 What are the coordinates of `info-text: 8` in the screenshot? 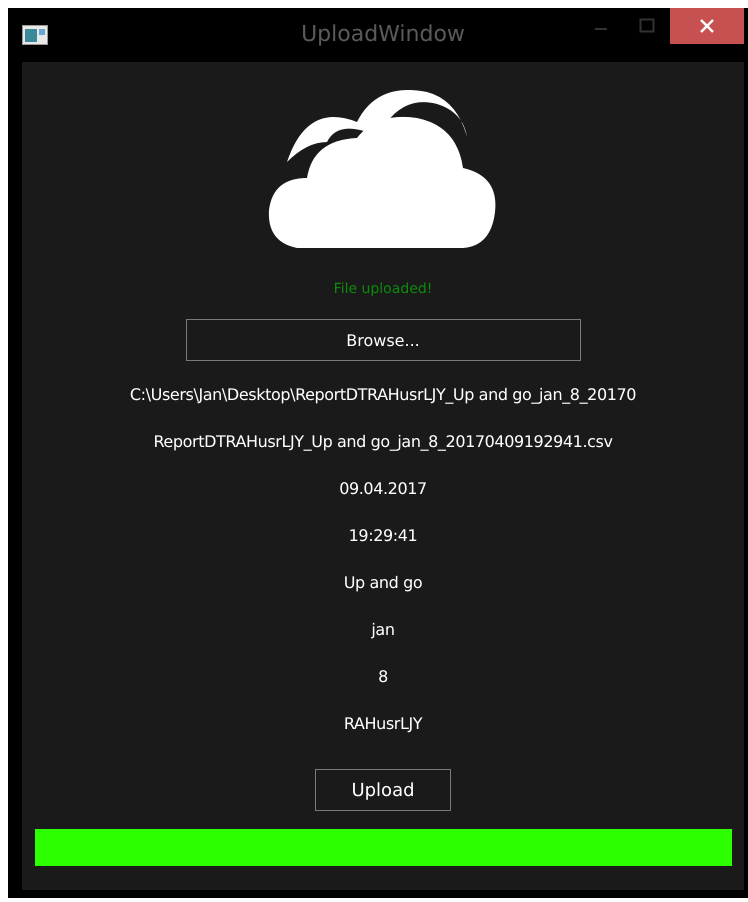 It's located at (383, 677).